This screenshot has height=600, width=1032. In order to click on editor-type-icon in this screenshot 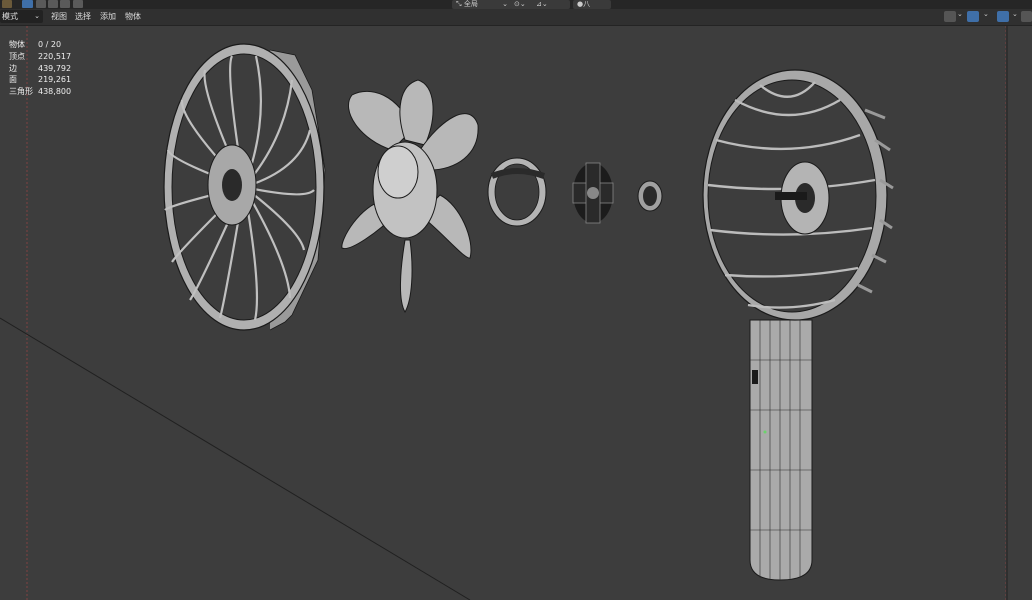, I will do `click(7, 4)`.